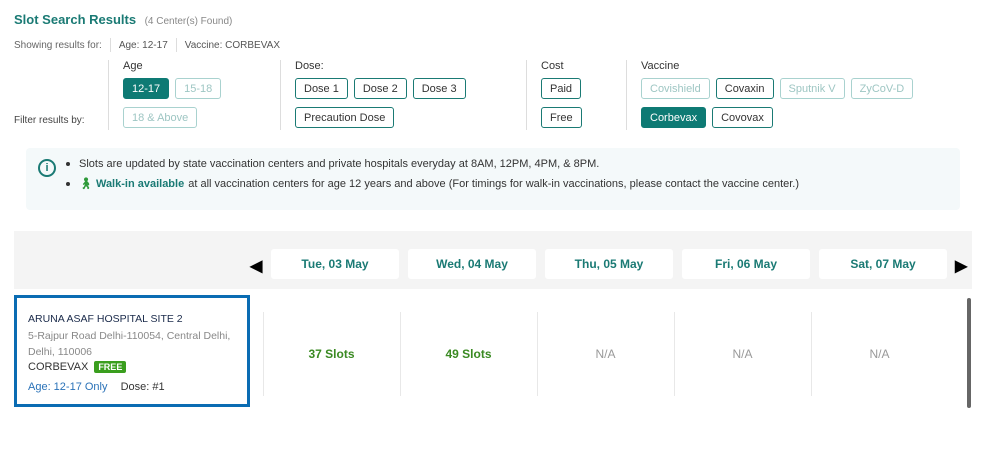  Describe the element at coordinates (58, 367) in the screenshot. I see `vaccine-name: CORBEVAX` at that location.